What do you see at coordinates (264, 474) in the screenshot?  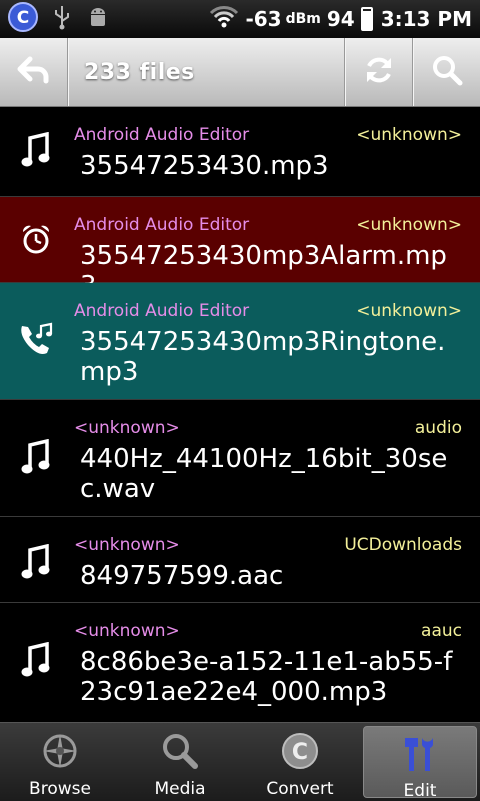 I see `file-name: 440Hz_44100Hz_16bit_30sec.wav` at bounding box center [264, 474].